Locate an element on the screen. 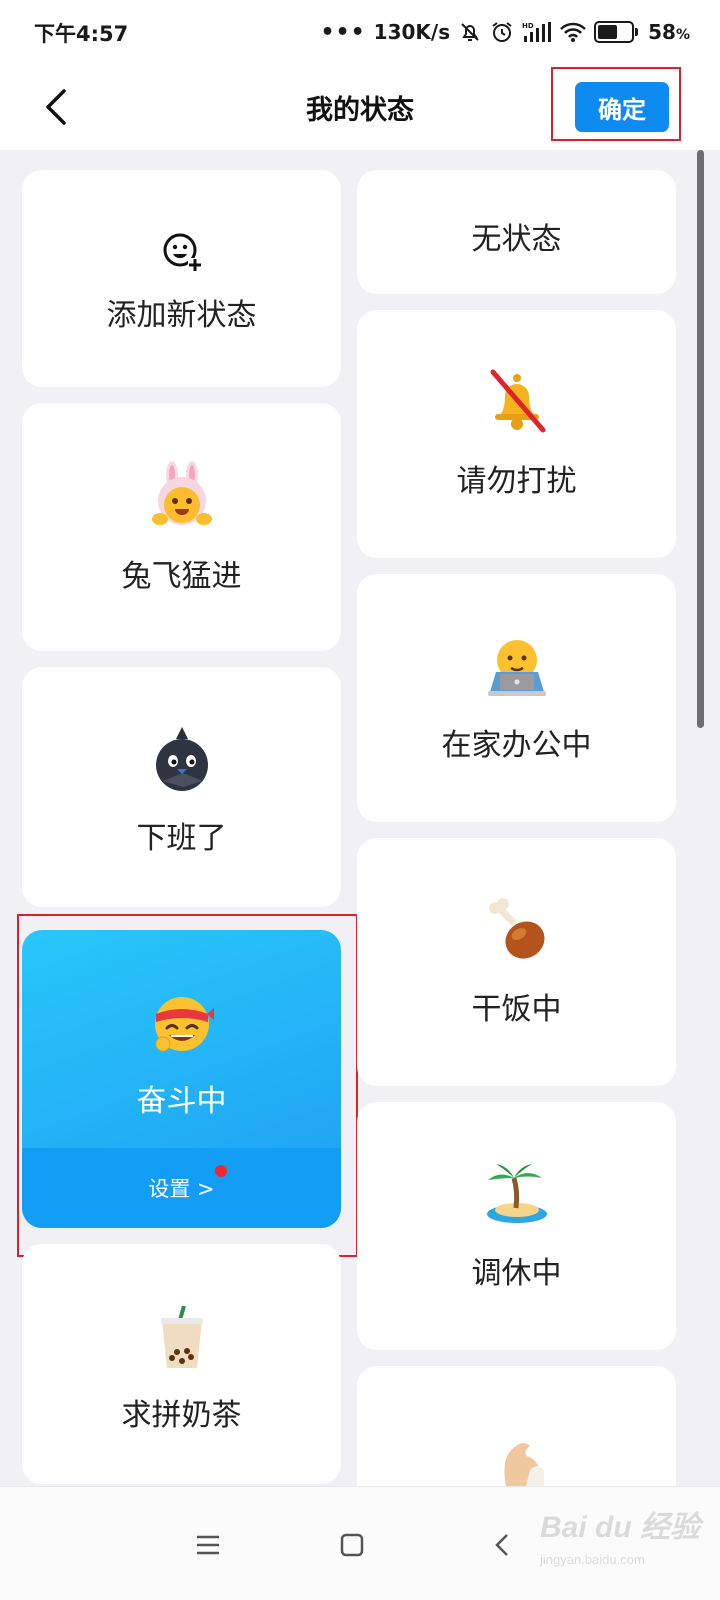 The image size is (720, 1600). watermark: Bai du 经验 jingyan.baidu.com is located at coordinates (625, 1542).